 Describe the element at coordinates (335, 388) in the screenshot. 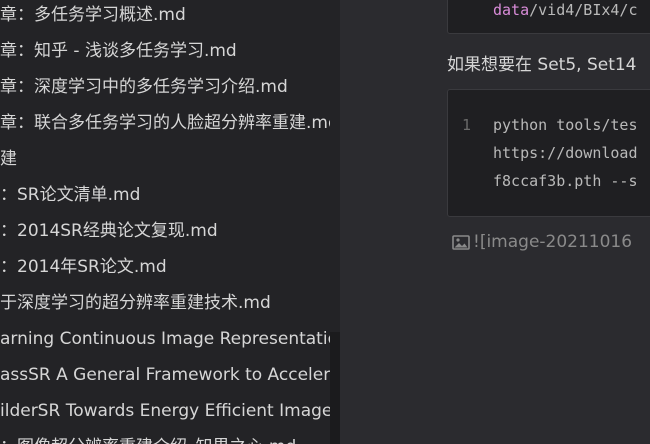

I see `sidebar-scrollbar` at that location.